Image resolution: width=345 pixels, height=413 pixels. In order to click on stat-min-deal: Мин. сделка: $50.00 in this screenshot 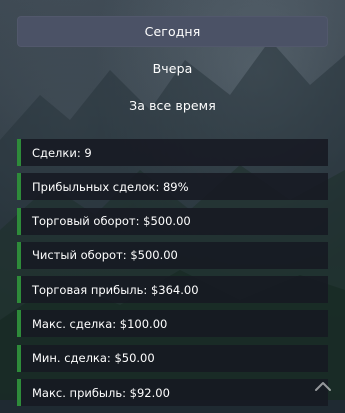, I will do `click(172, 358)`.